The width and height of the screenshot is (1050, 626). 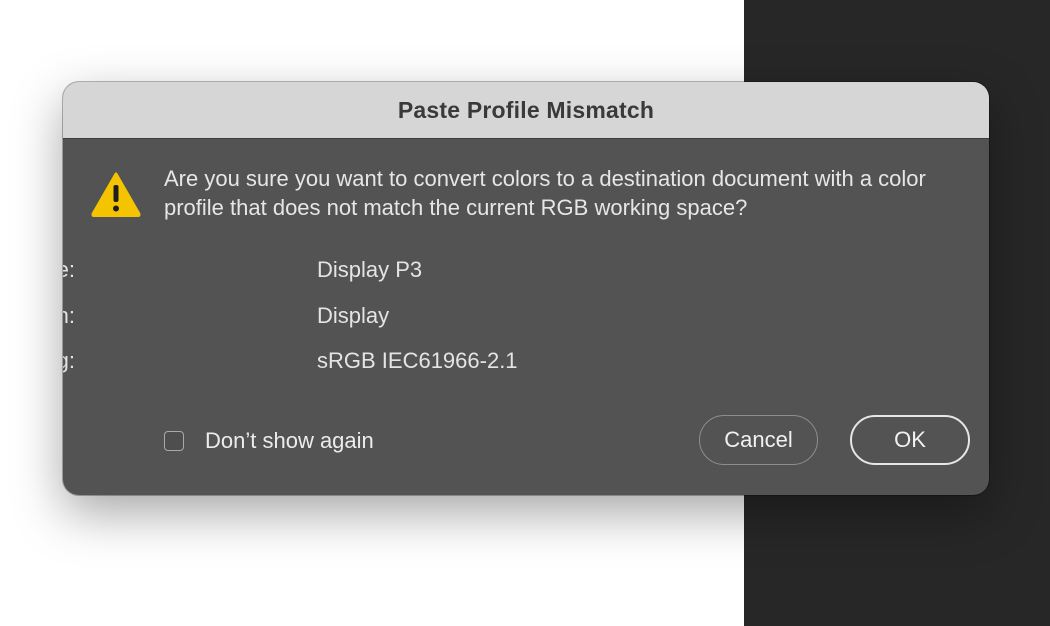 I want to click on source-row: Source: Display P3, so click(x=413, y=270).